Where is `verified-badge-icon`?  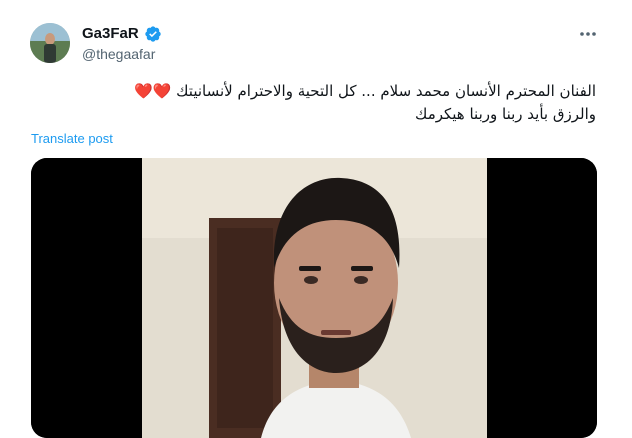 verified-badge-icon is located at coordinates (153, 34).